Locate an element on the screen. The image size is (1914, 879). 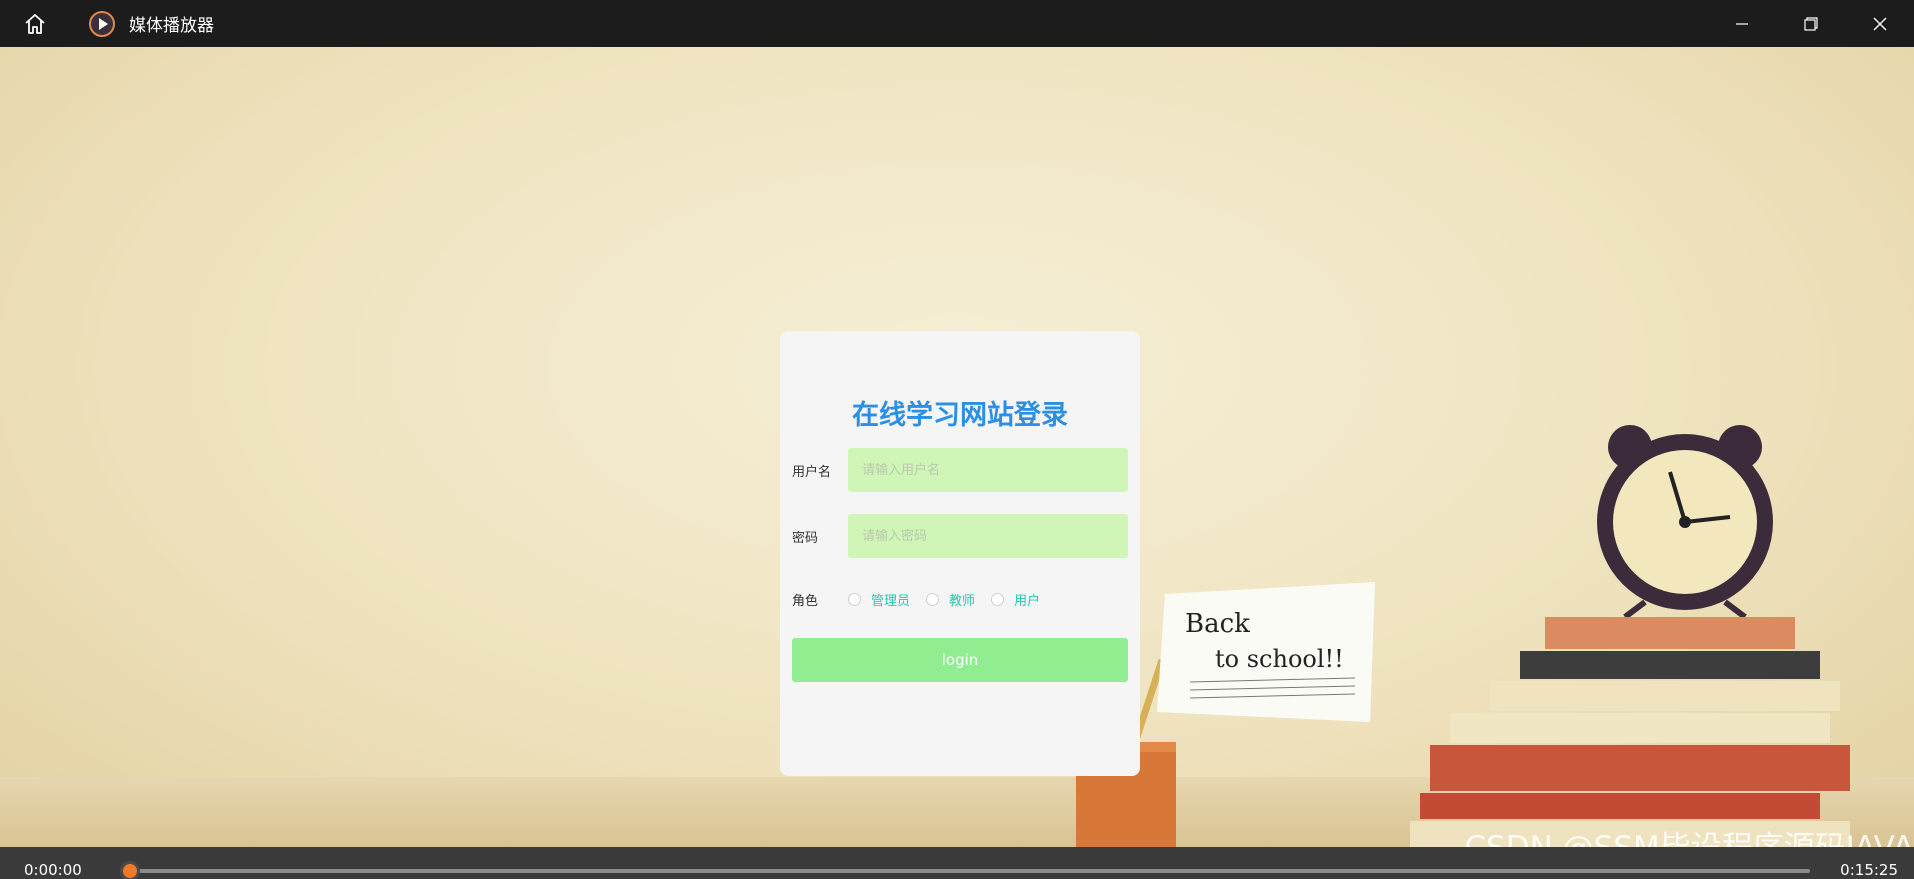
role-radio-admin is located at coordinates (854, 599).